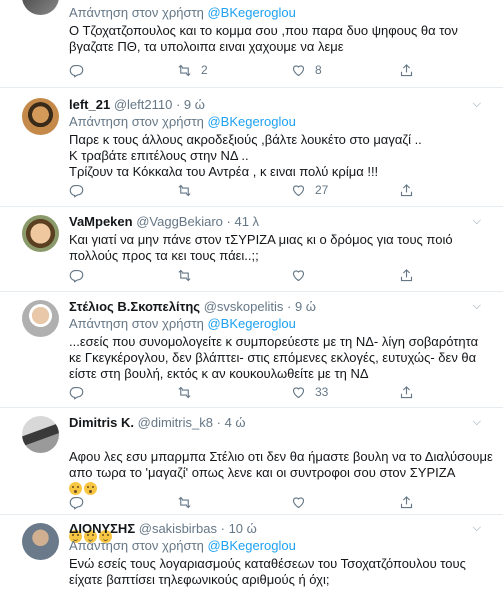  I want to click on user-handle: @left2110, so click(143, 104).